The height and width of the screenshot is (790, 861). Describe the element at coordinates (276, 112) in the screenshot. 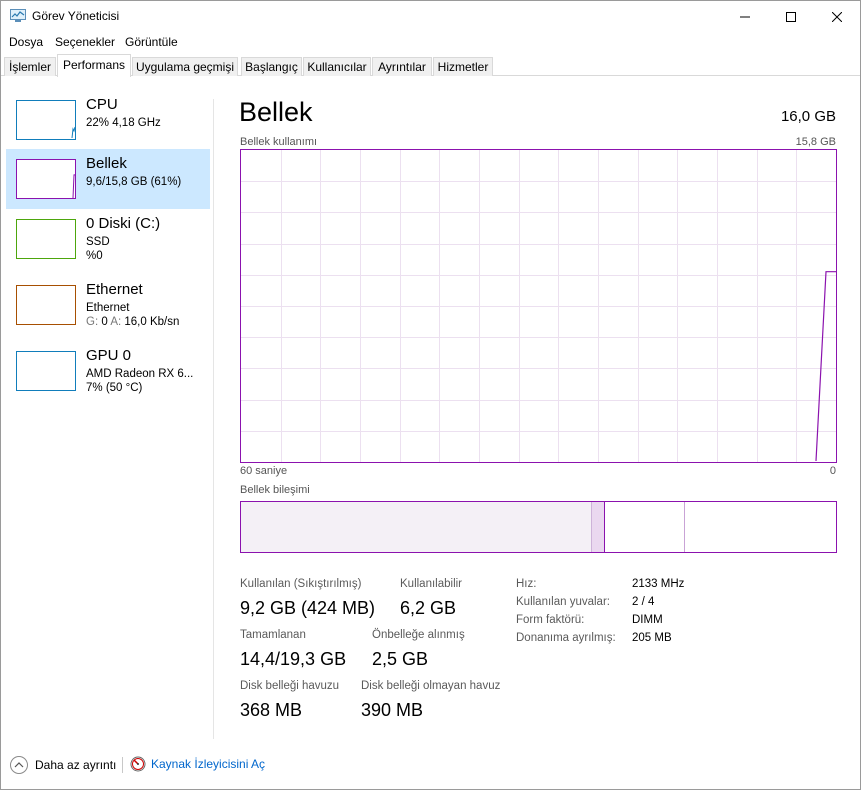

I see `page-title: Bellek` at that location.